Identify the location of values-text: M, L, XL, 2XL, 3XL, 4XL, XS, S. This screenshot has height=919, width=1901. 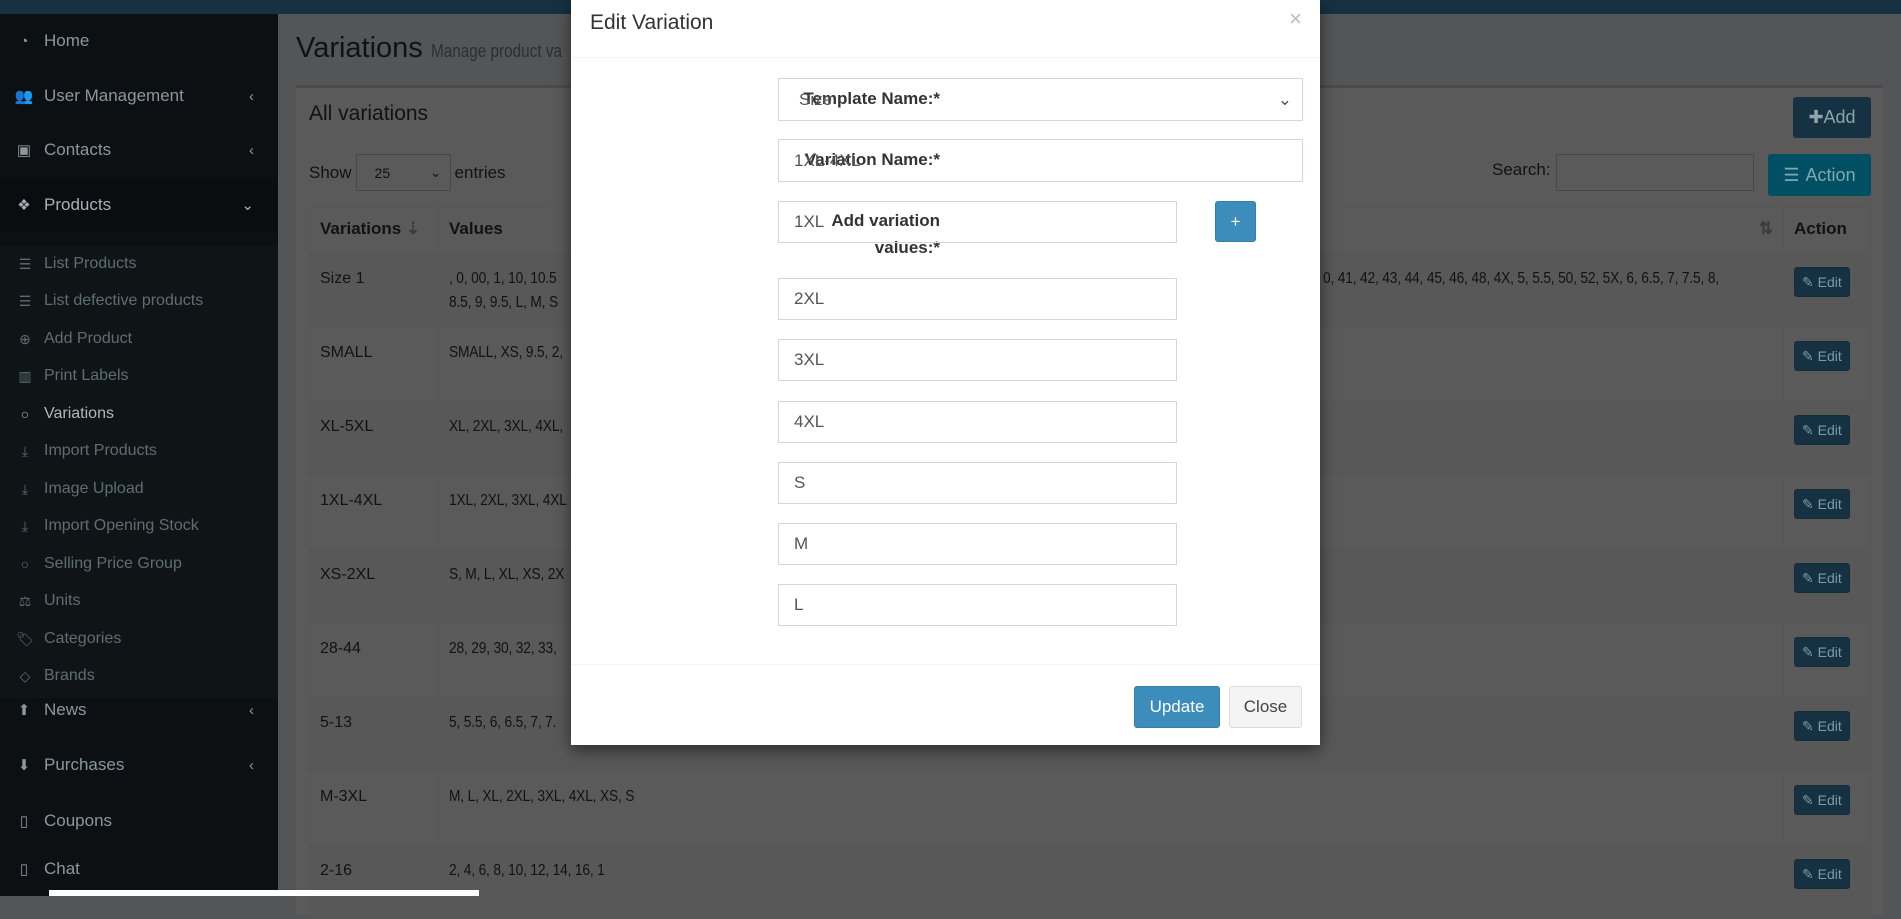
(542, 796).